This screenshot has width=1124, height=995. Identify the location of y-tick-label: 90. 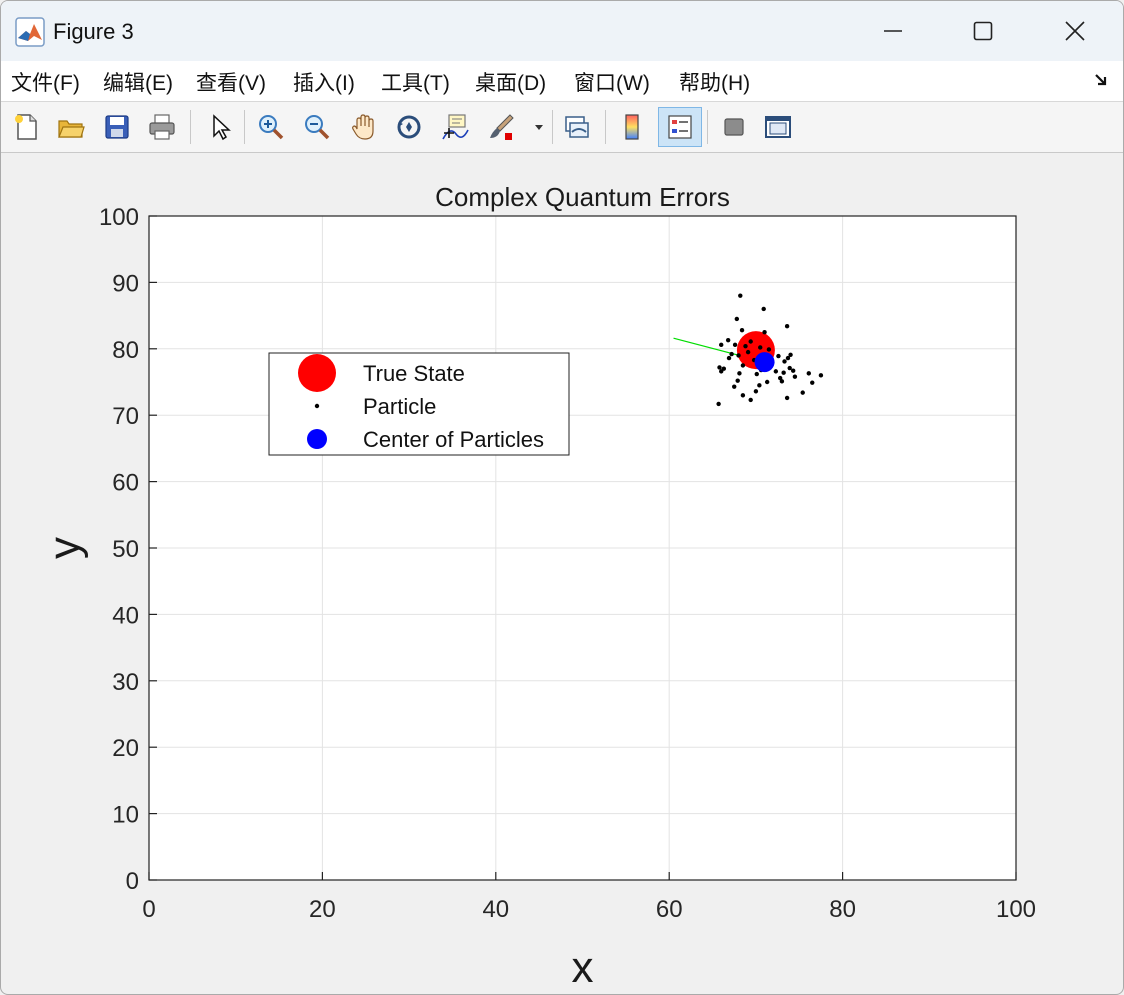
(125, 283).